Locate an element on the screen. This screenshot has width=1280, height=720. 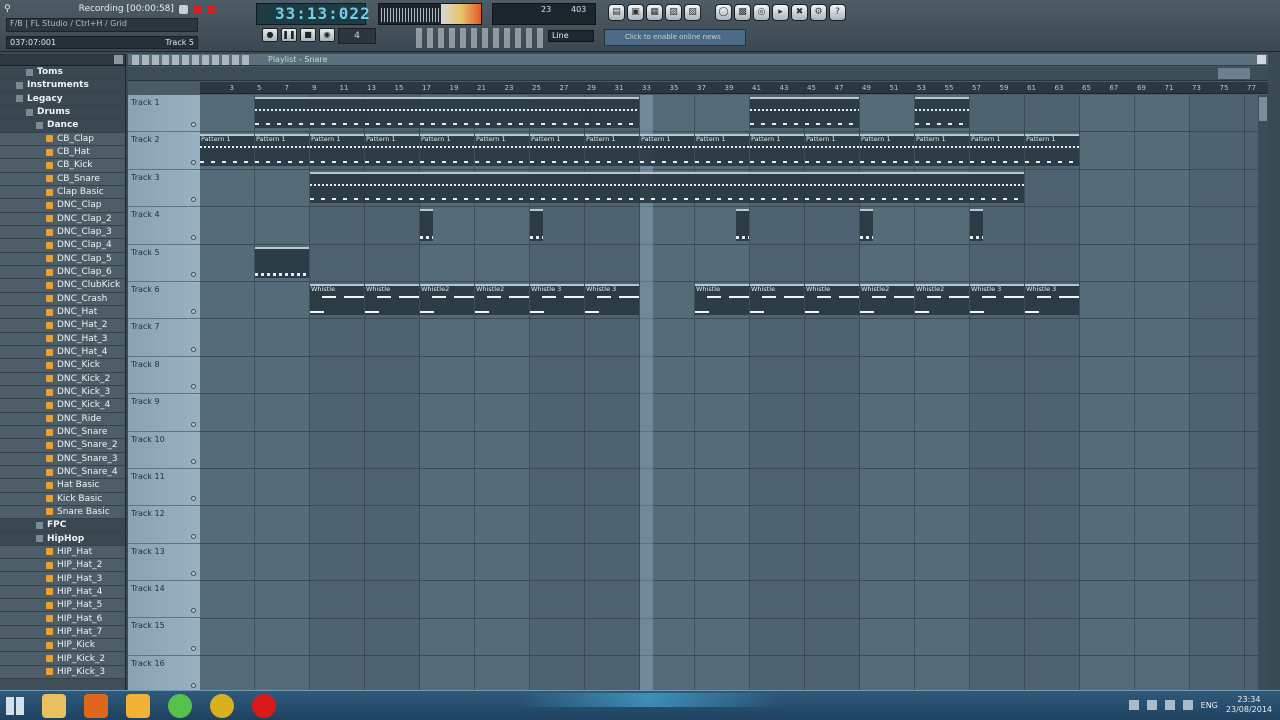
help-icon: ? is located at coordinates (837, 12).